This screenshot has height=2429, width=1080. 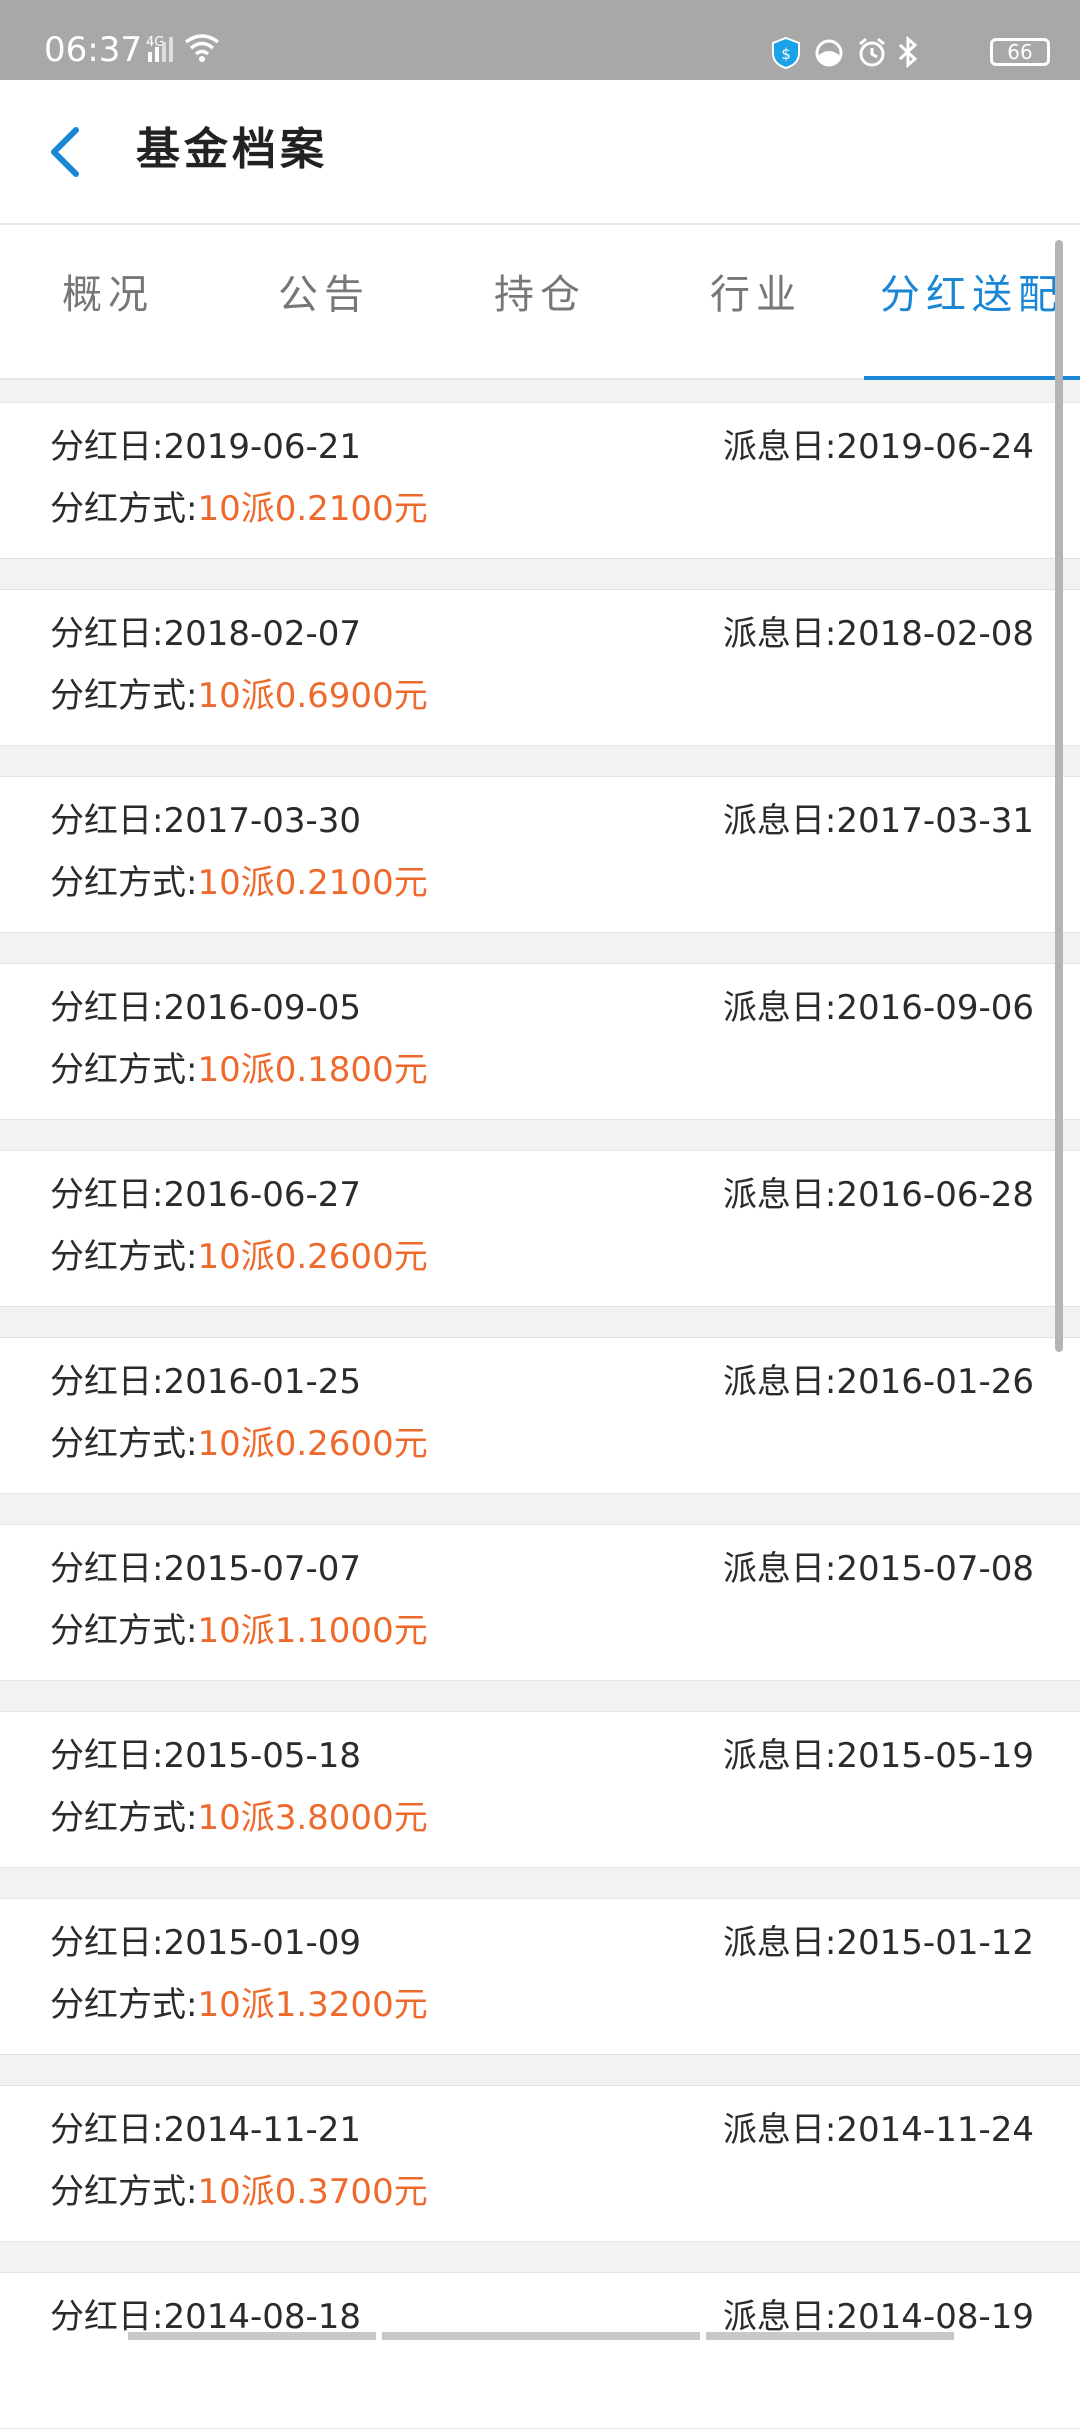 I want to click on dividend-date-row: 分红日:2016-06-27, so click(x=205, y=1195).